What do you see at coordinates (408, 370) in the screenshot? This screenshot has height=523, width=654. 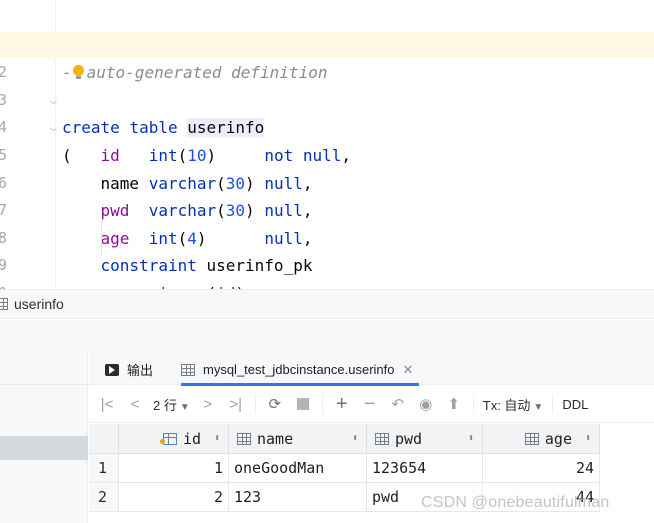 I see `close-icon: ✕` at bounding box center [408, 370].